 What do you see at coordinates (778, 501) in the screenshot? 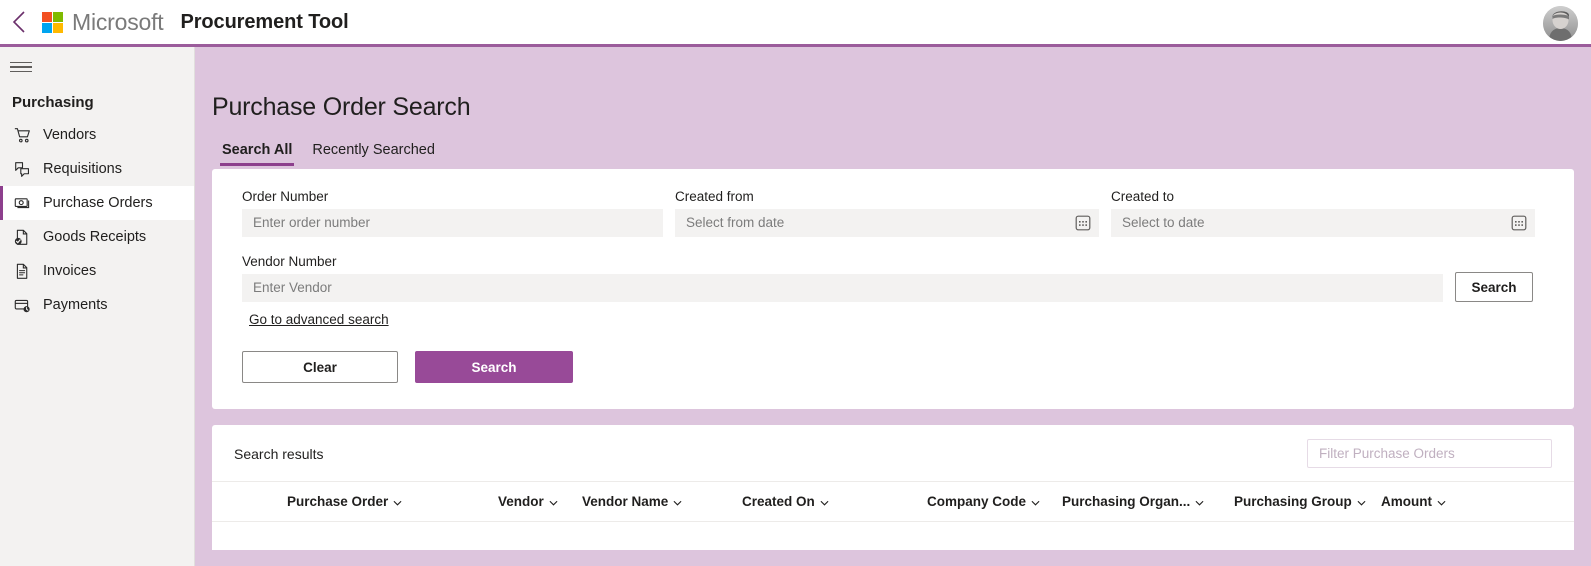
I see `column-label: Created On` at bounding box center [778, 501].